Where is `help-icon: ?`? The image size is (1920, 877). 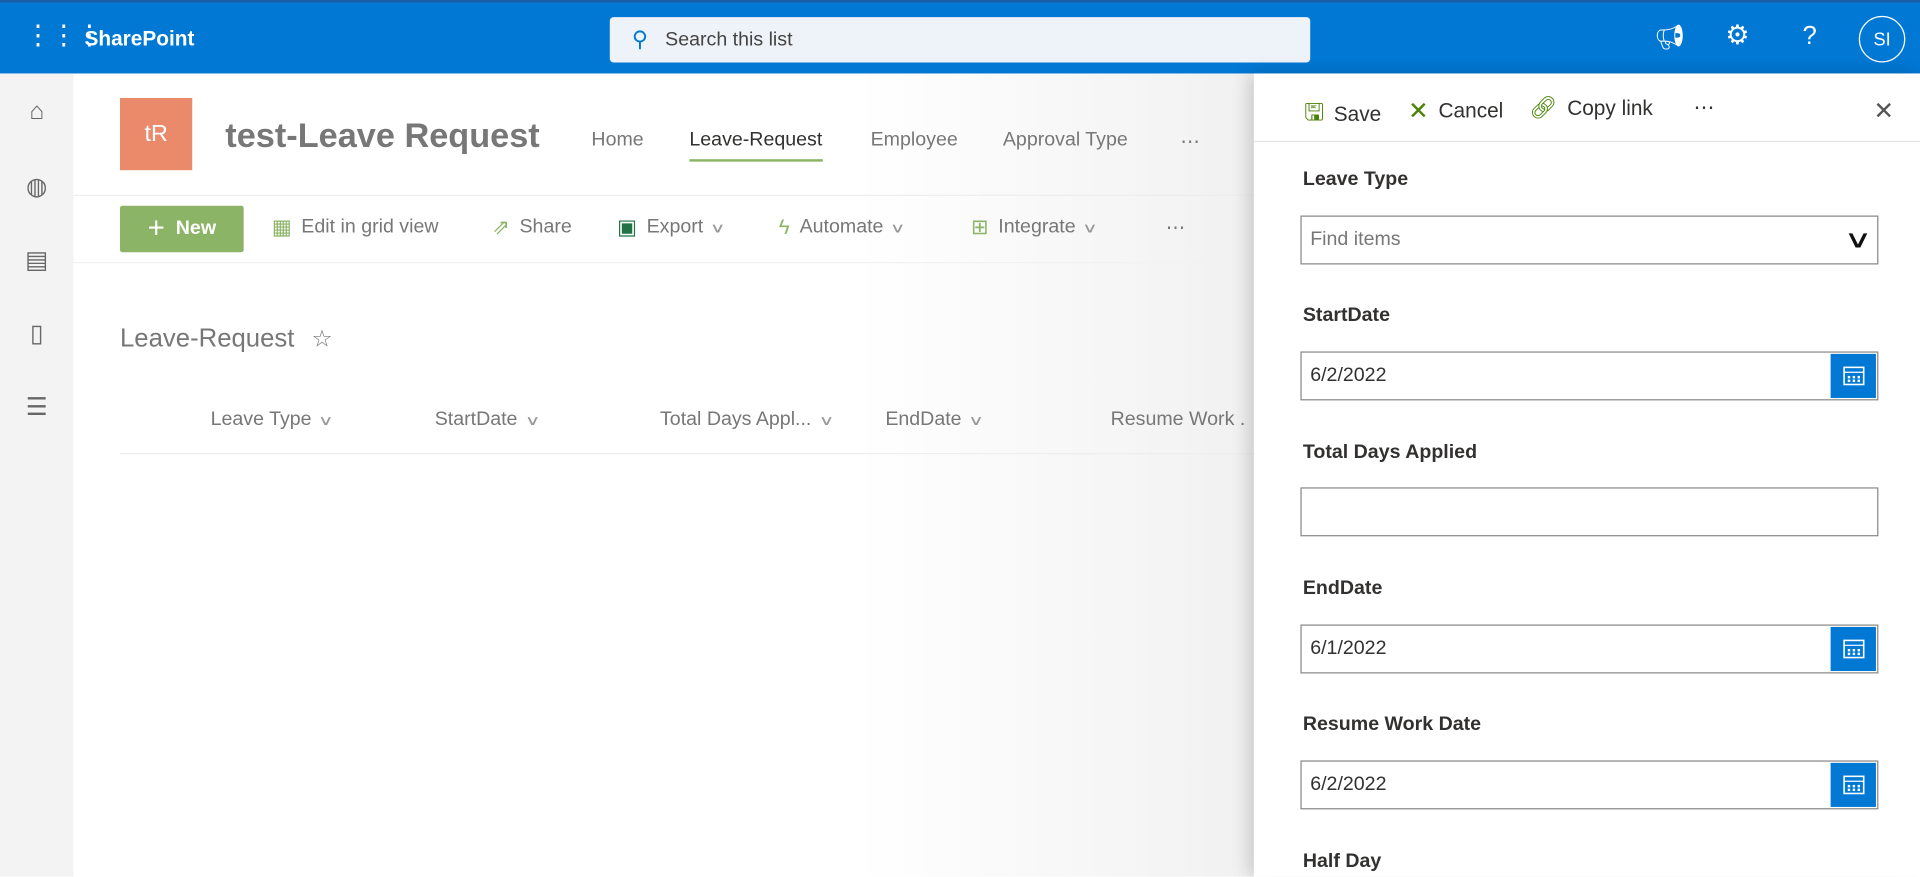
help-icon: ? is located at coordinates (1809, 36).